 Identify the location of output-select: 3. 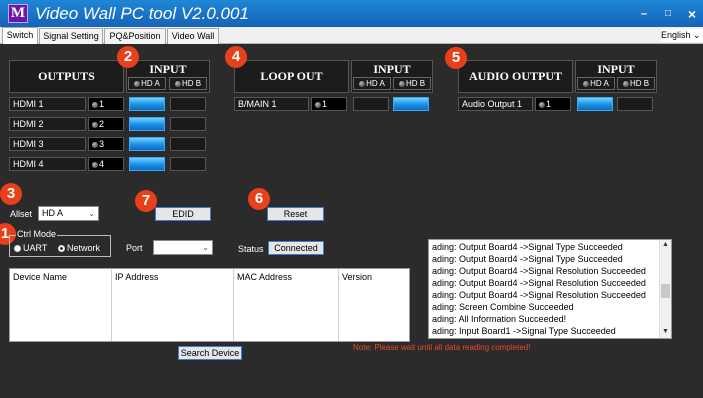
(106, 144).